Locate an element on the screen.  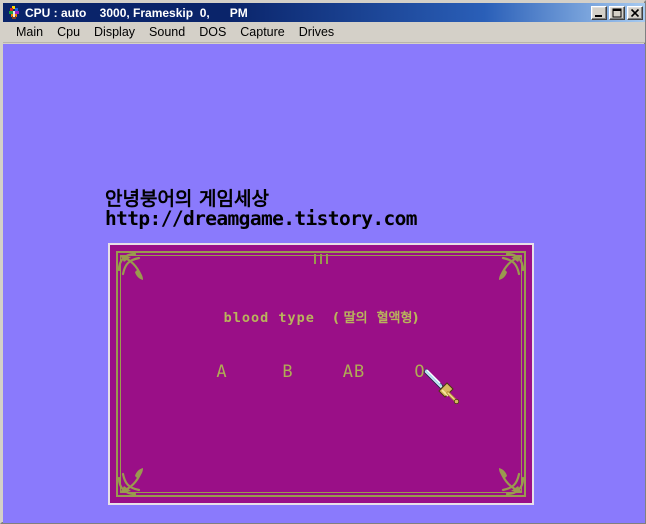
option-a: A is located at coordinates (222, 372).